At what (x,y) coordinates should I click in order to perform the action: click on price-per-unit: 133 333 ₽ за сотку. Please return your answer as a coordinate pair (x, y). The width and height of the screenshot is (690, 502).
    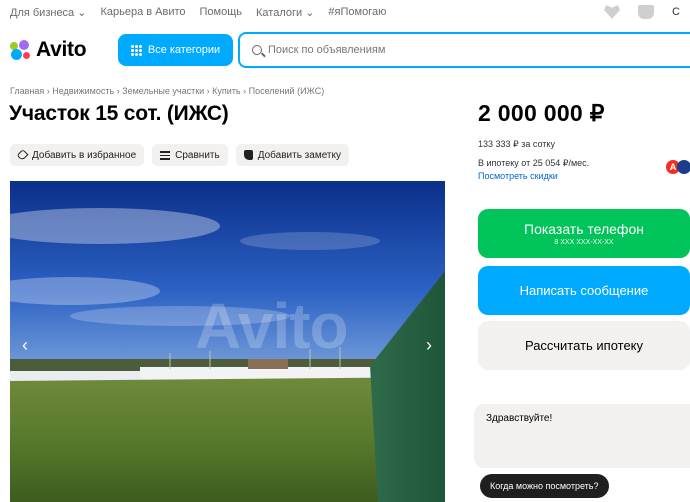
    Looking at the image, I should click on (516, 144).